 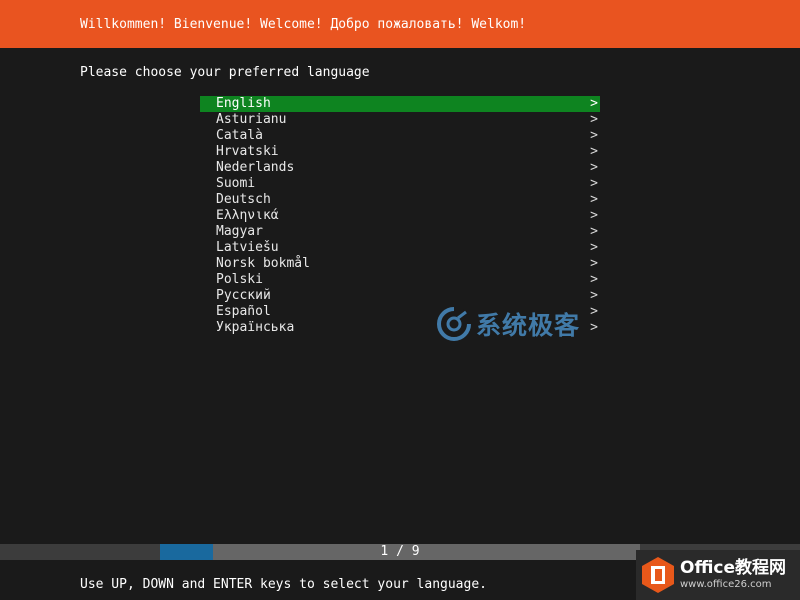 I want to click on language-option-label: Ελληνικά, so click(x=247, y=215).